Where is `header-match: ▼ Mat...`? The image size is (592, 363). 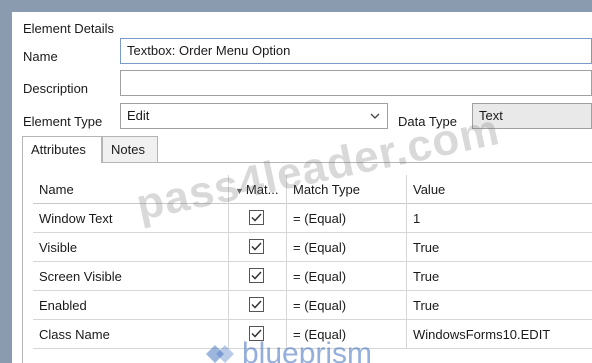
header-match: ▼ Mat... is located at coordinates (258, 189).